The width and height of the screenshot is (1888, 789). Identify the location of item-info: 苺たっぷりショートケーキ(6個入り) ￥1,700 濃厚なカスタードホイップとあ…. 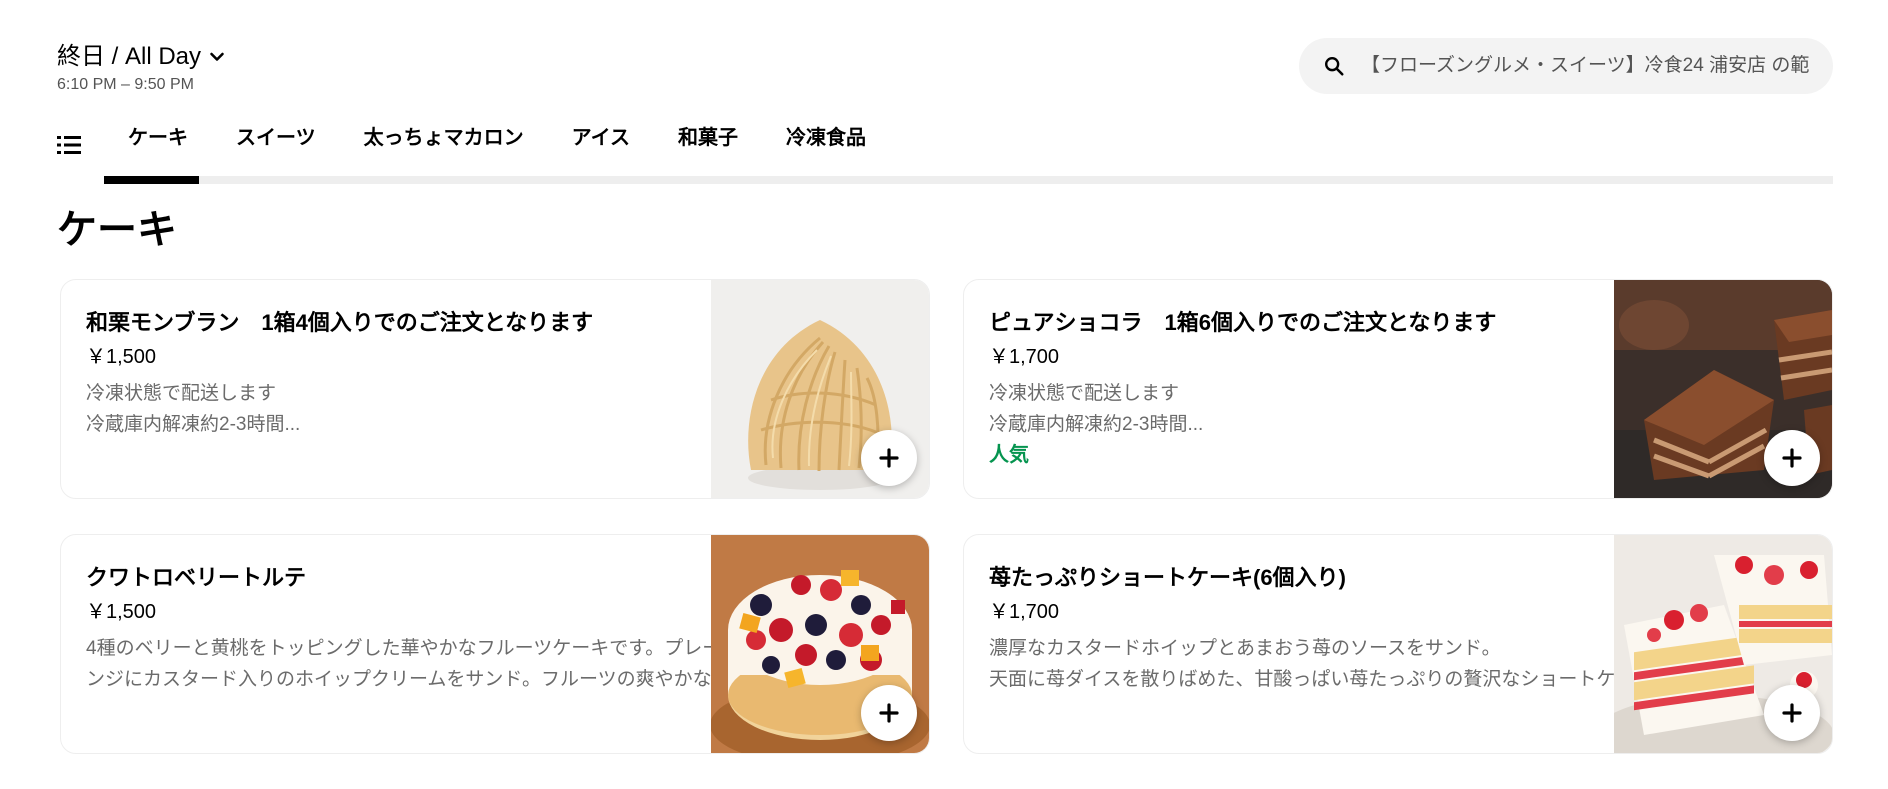
(1304, 629).